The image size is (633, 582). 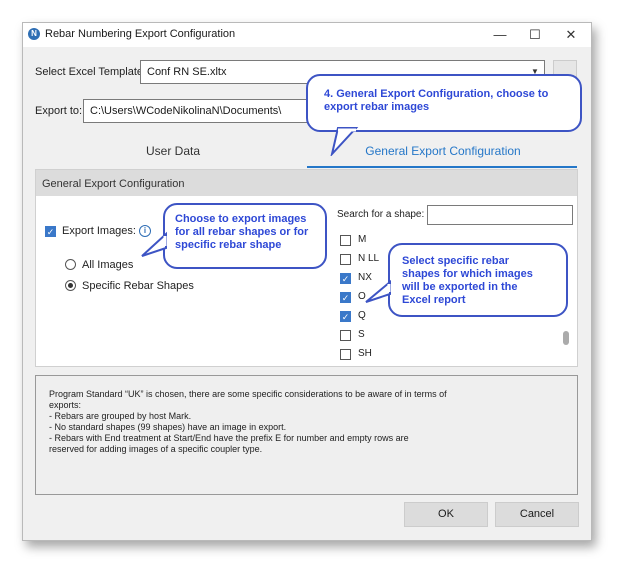 I want to click on shape-search-label: Search for a shape:, so click(x=381, y=214).